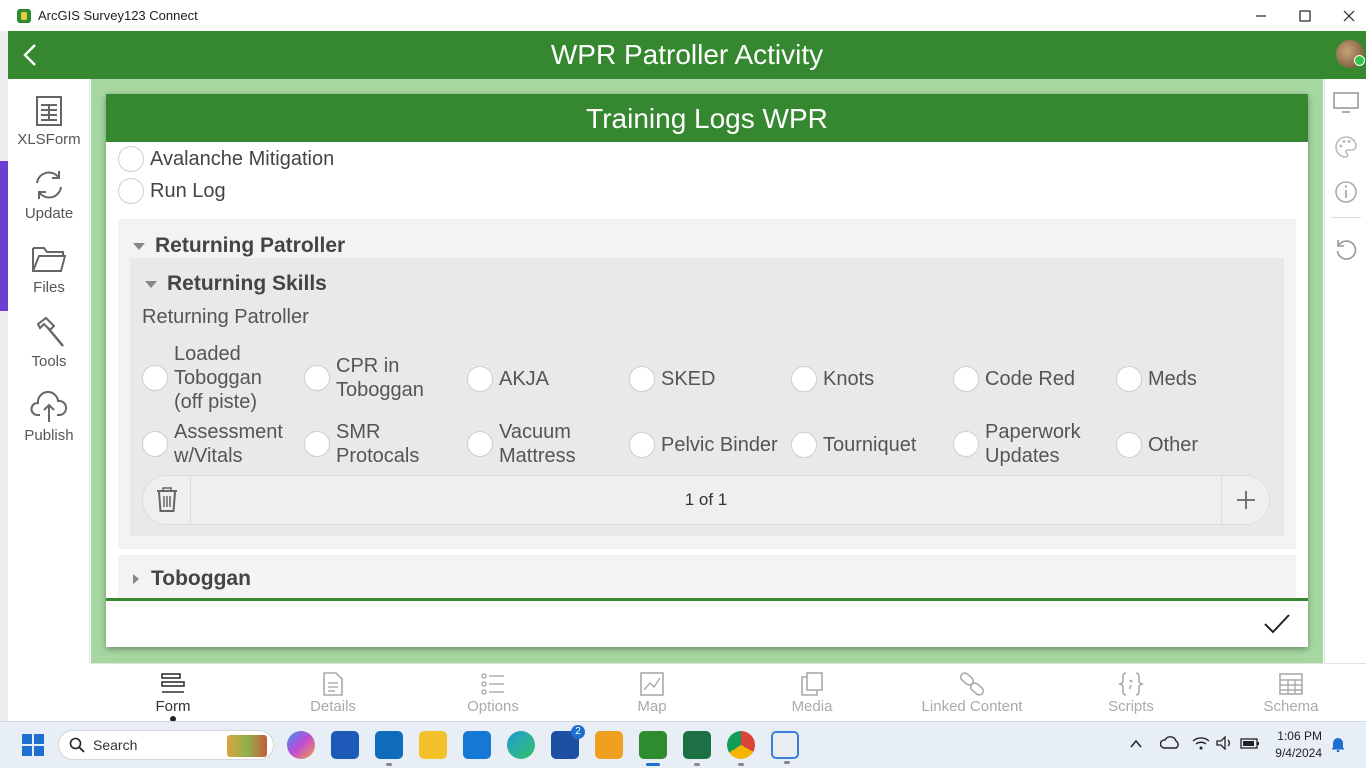  I want to click on close-icon, so click(1349, 15).